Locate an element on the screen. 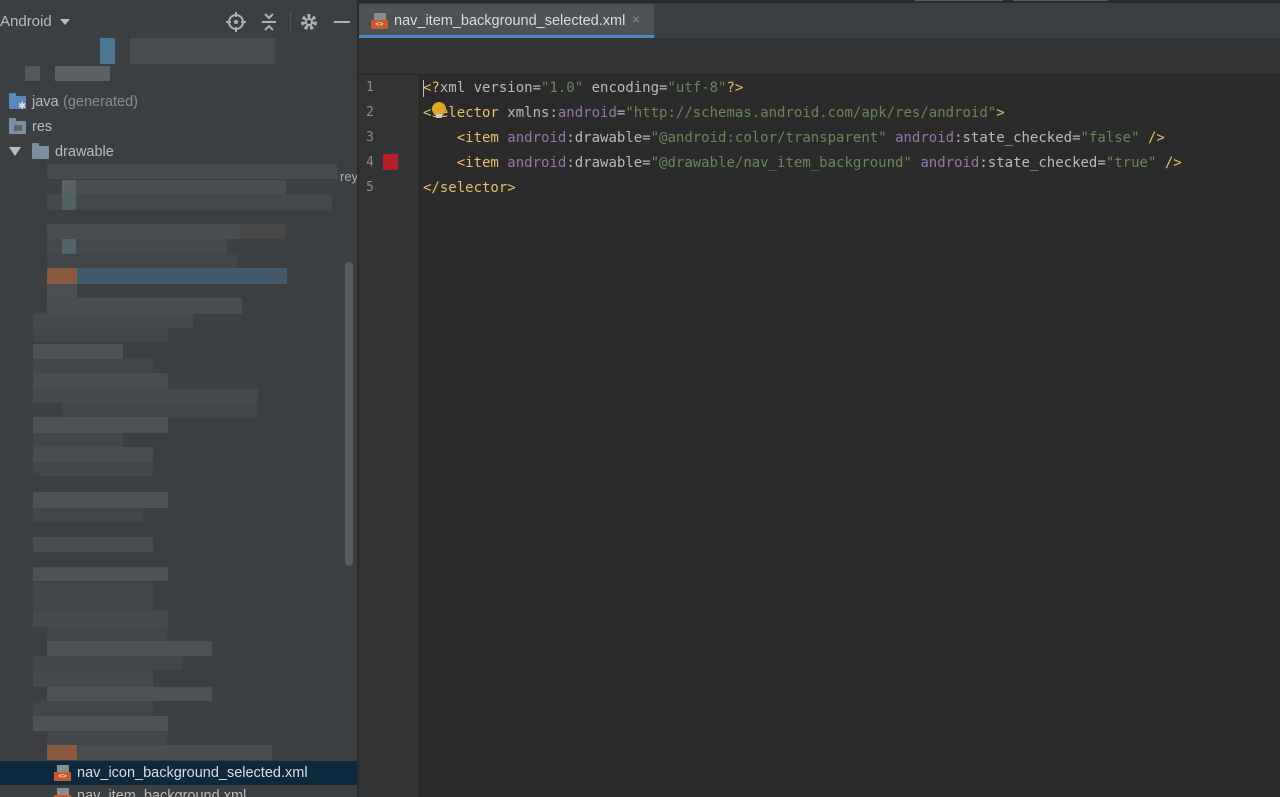 This screenshot has height=797, width=1280. tree-item-drawable-label: drawable is located at coordinates (84, 152).